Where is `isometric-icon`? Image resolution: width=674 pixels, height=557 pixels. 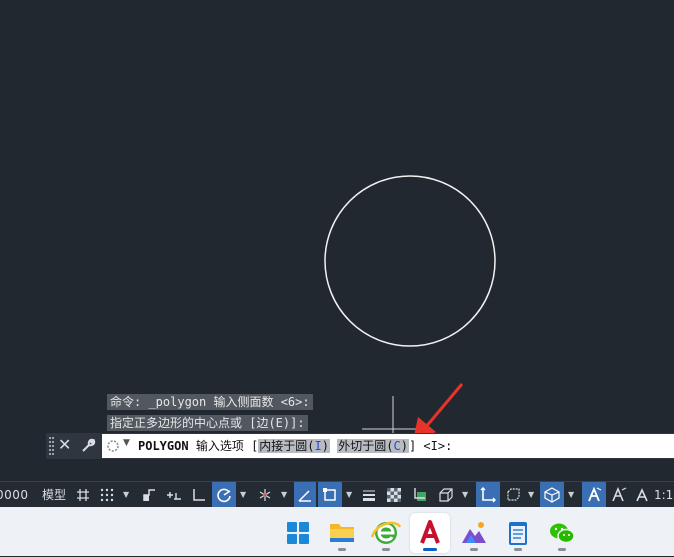 isometric-icon is located at coordinates (265, 494).